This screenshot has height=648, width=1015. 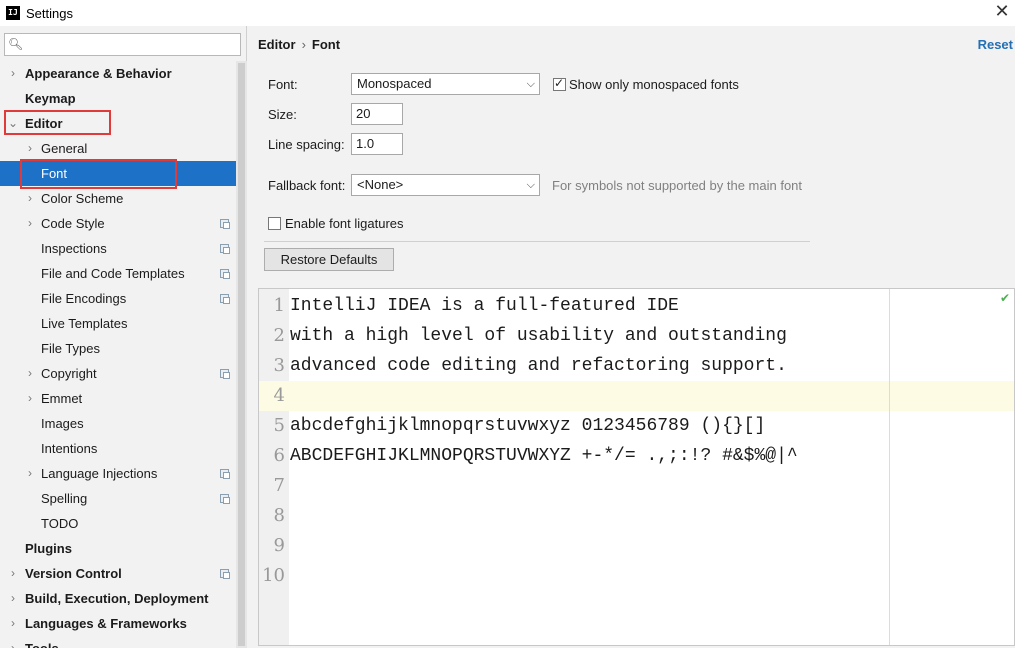 I want to click on sidebar-item-copyright: › Copyright, so click(x=118, y=373).